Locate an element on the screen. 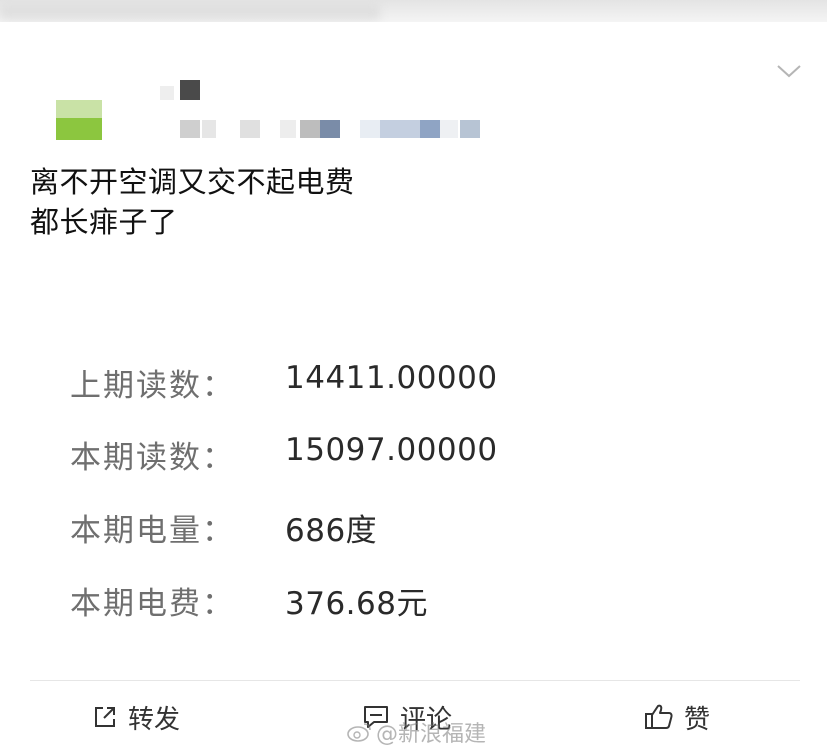 Image resolution: width=827 pixels, height=752 pixels. post-text: 离不开空调又交不起电费 都长痱子了 is located at coordinates (192, 202).